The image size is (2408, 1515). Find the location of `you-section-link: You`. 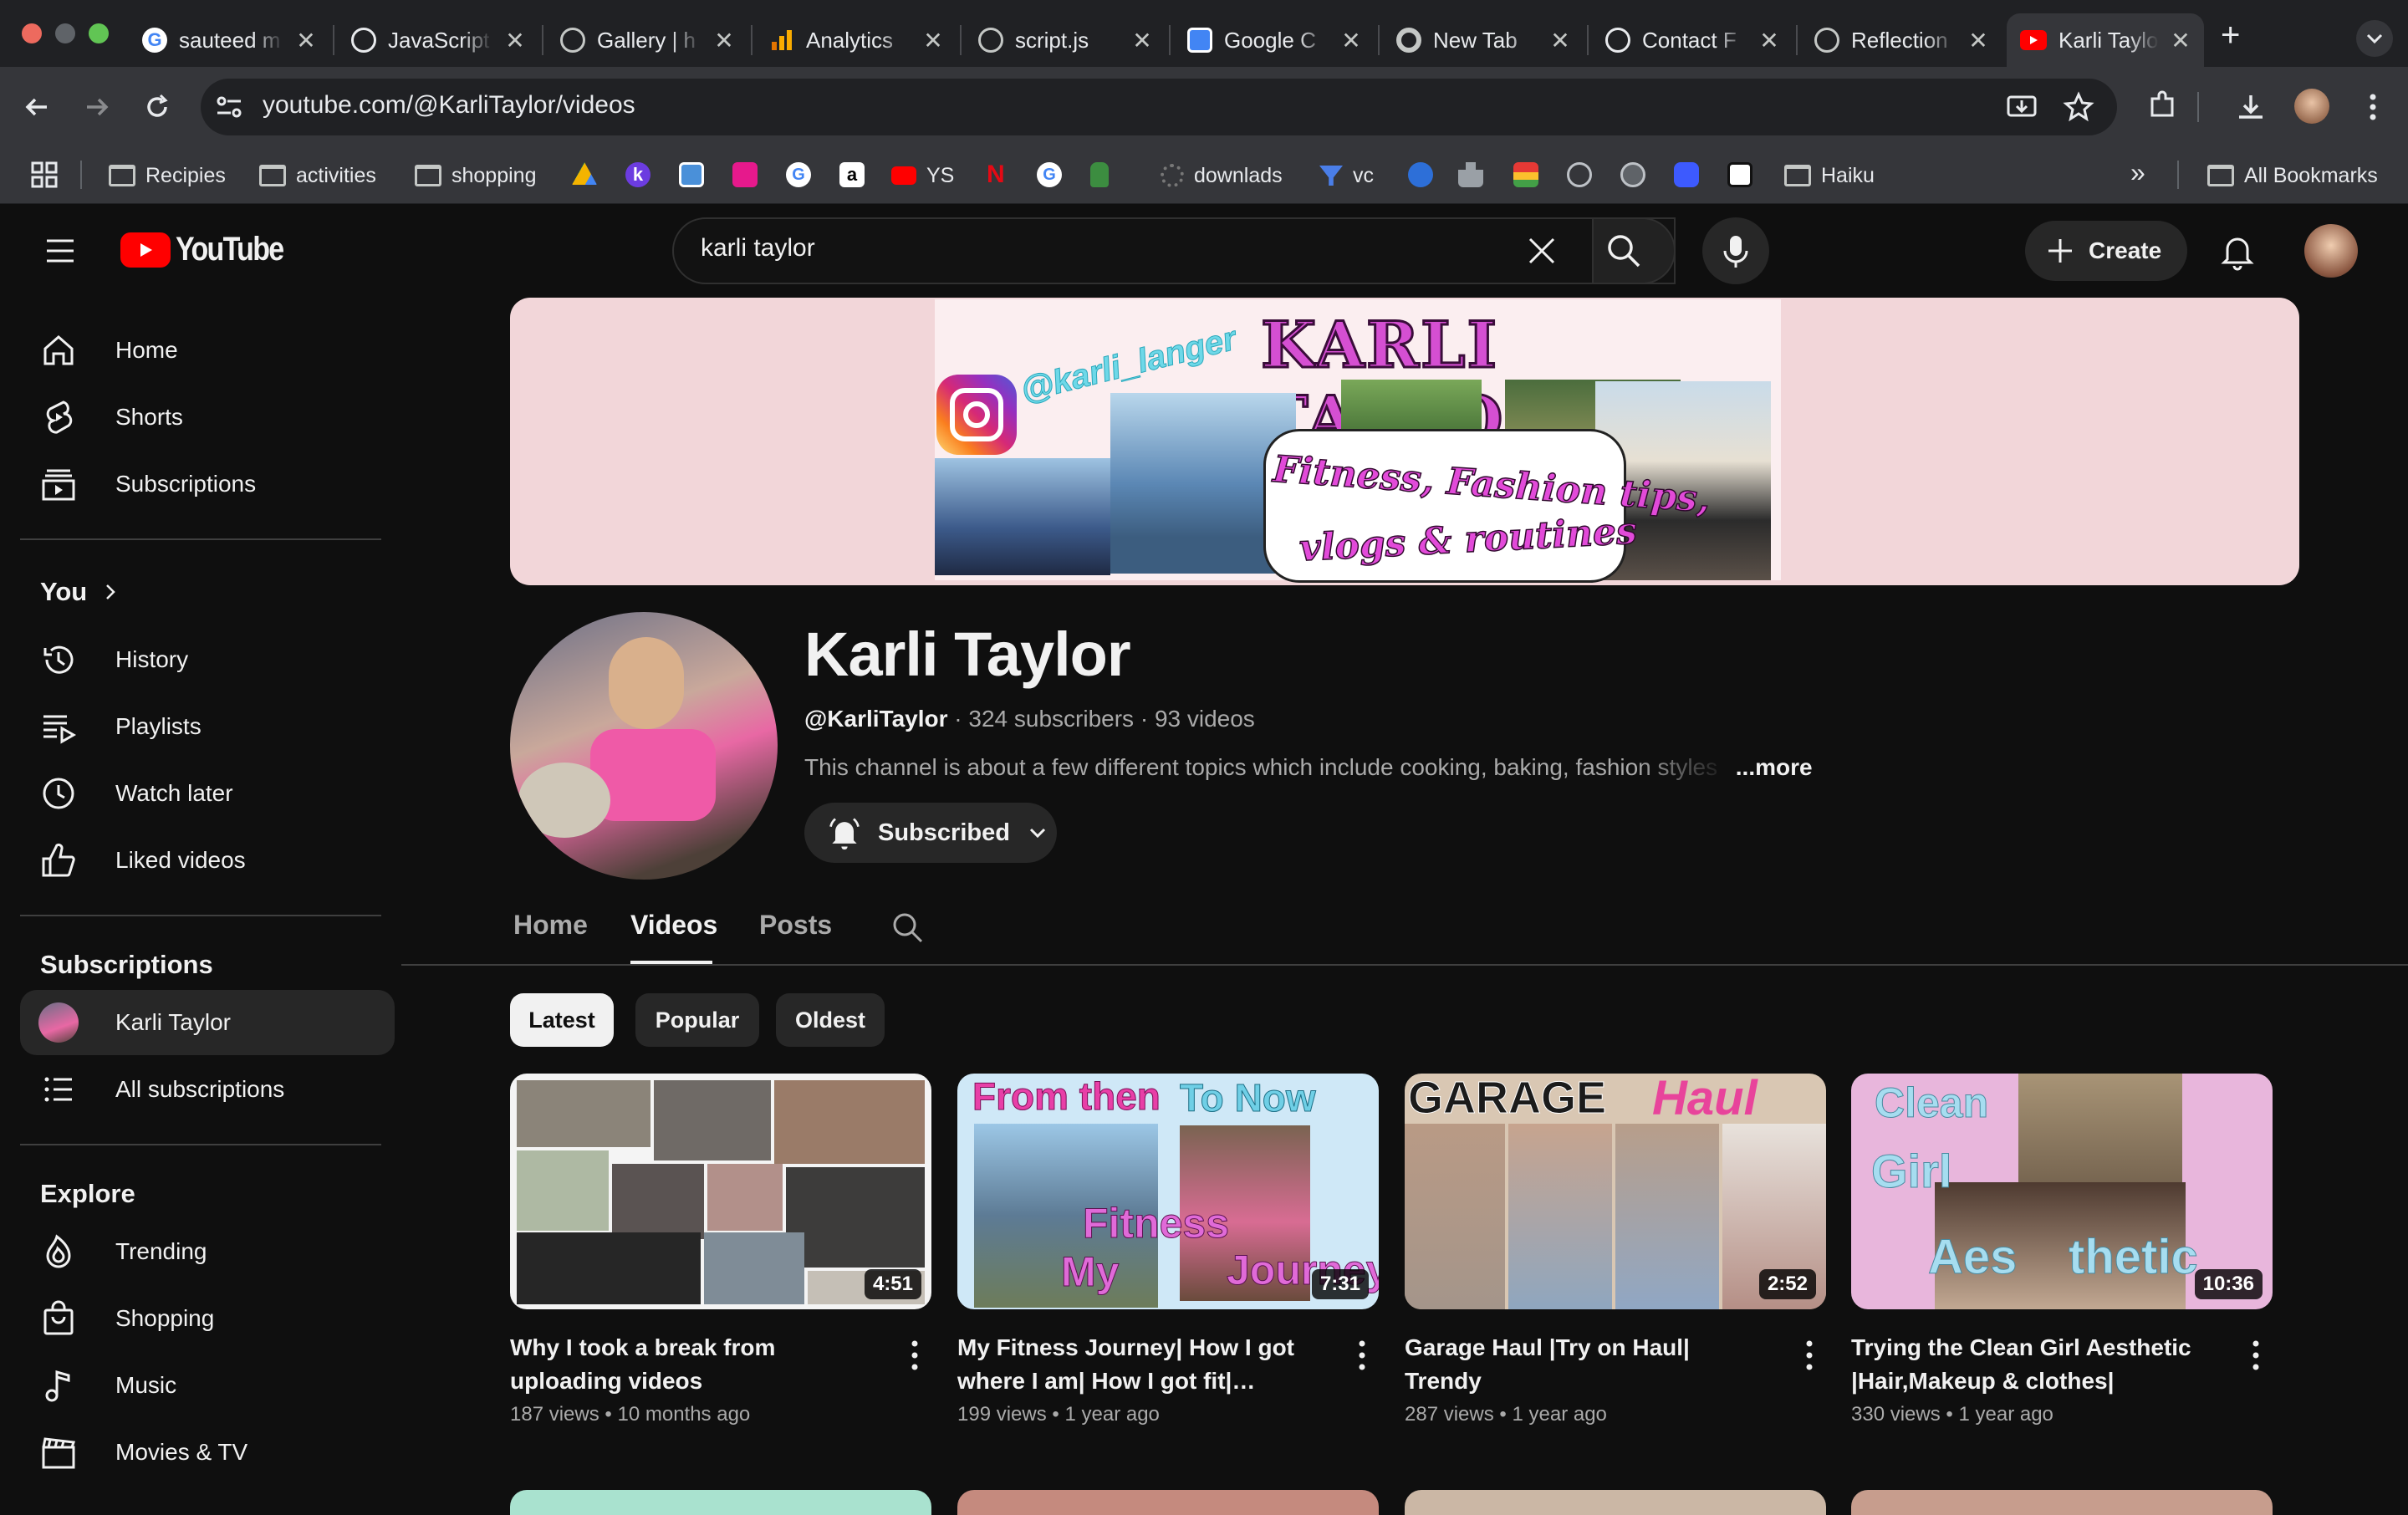

you-section-link: You is located at coordinates (80, 592).